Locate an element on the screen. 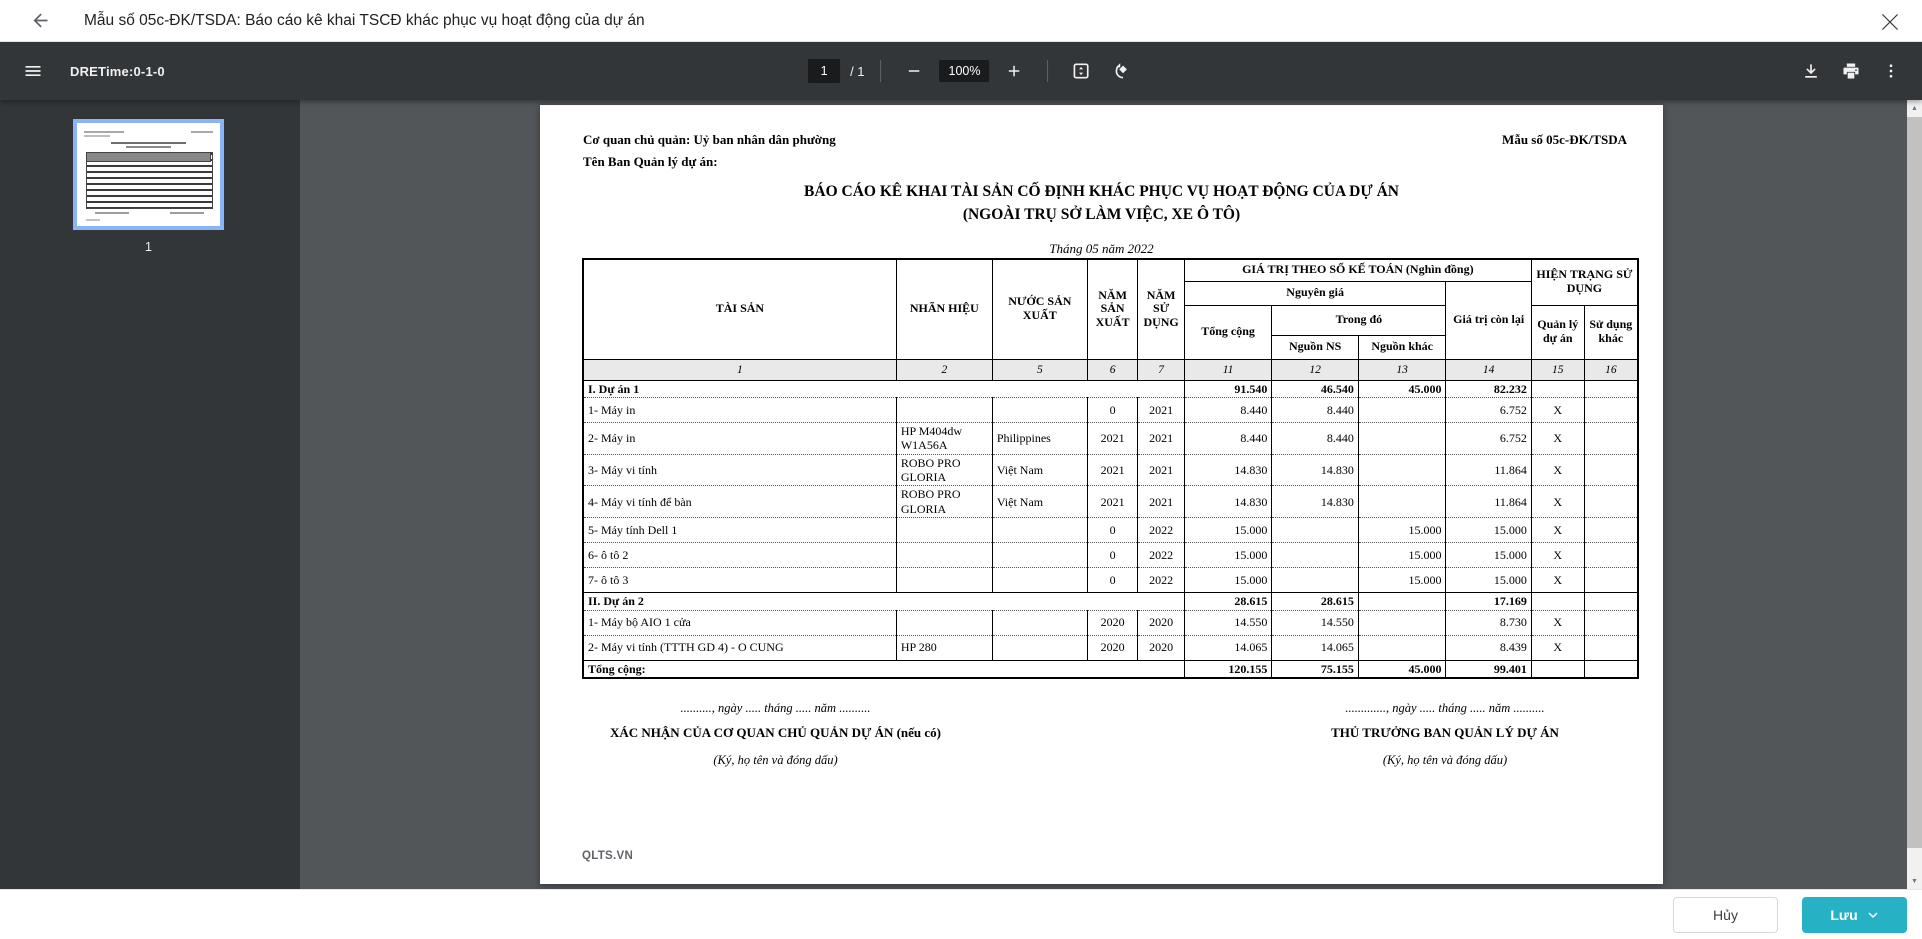 Image resolution: width=1922 pixels, height=939 pixels. rotate-button is located at coordinates (1124, 71).